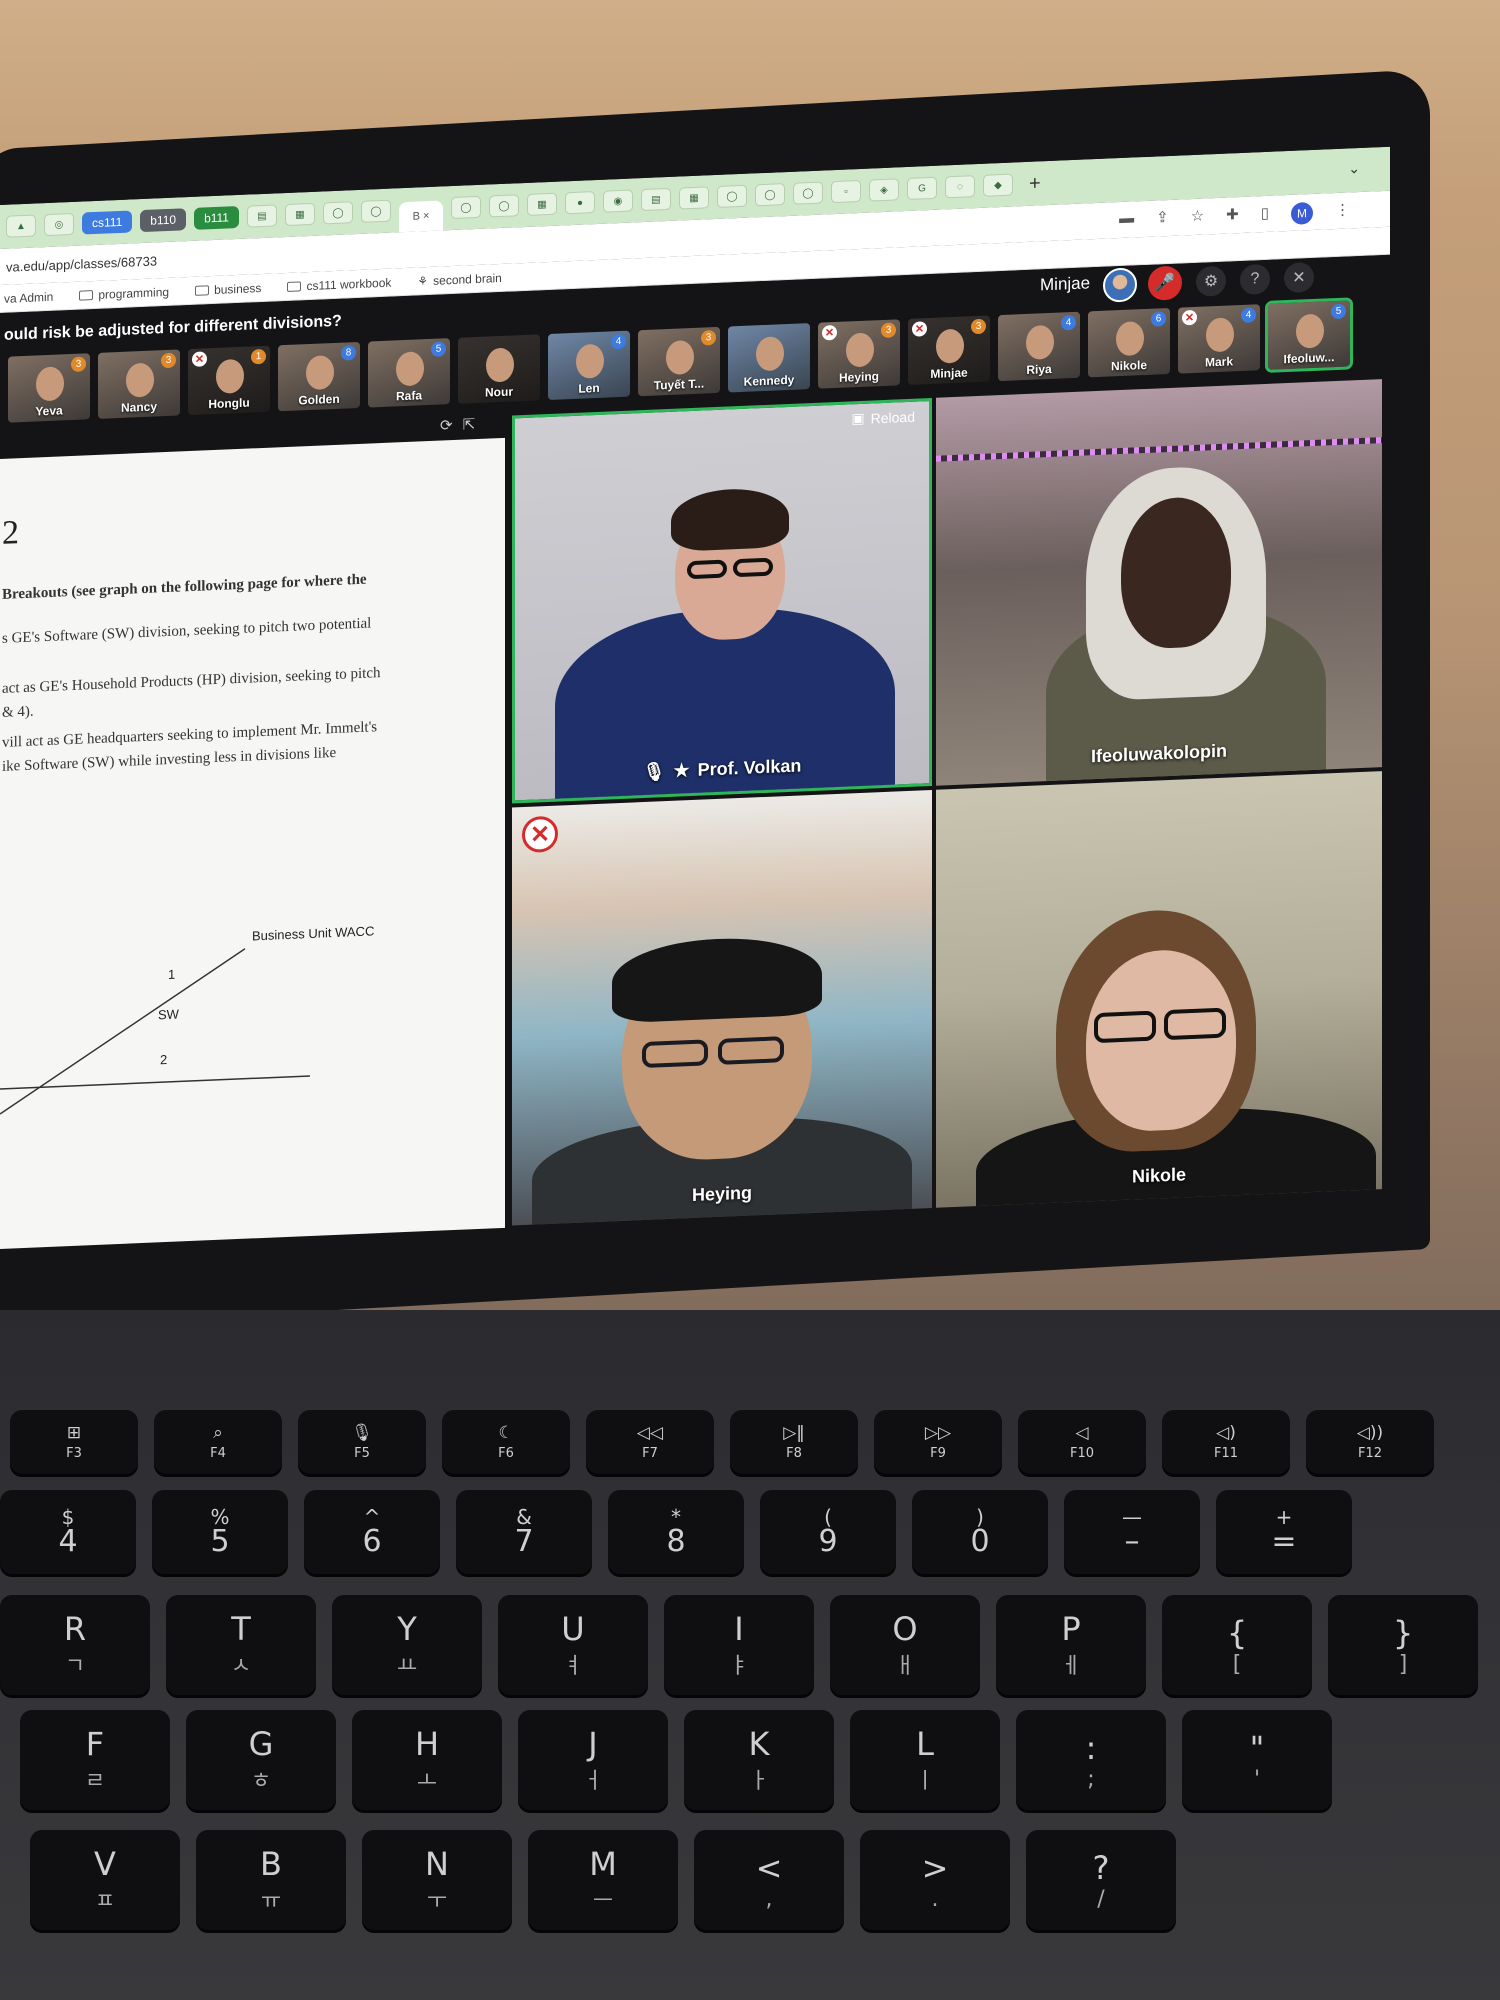 Image resolution: width=1500 pixels, height=2000 pixels. Describe the element at coordinates (1129, 342) in the screenshot. I see `participant-thumb: 6 Nikole` at that location.